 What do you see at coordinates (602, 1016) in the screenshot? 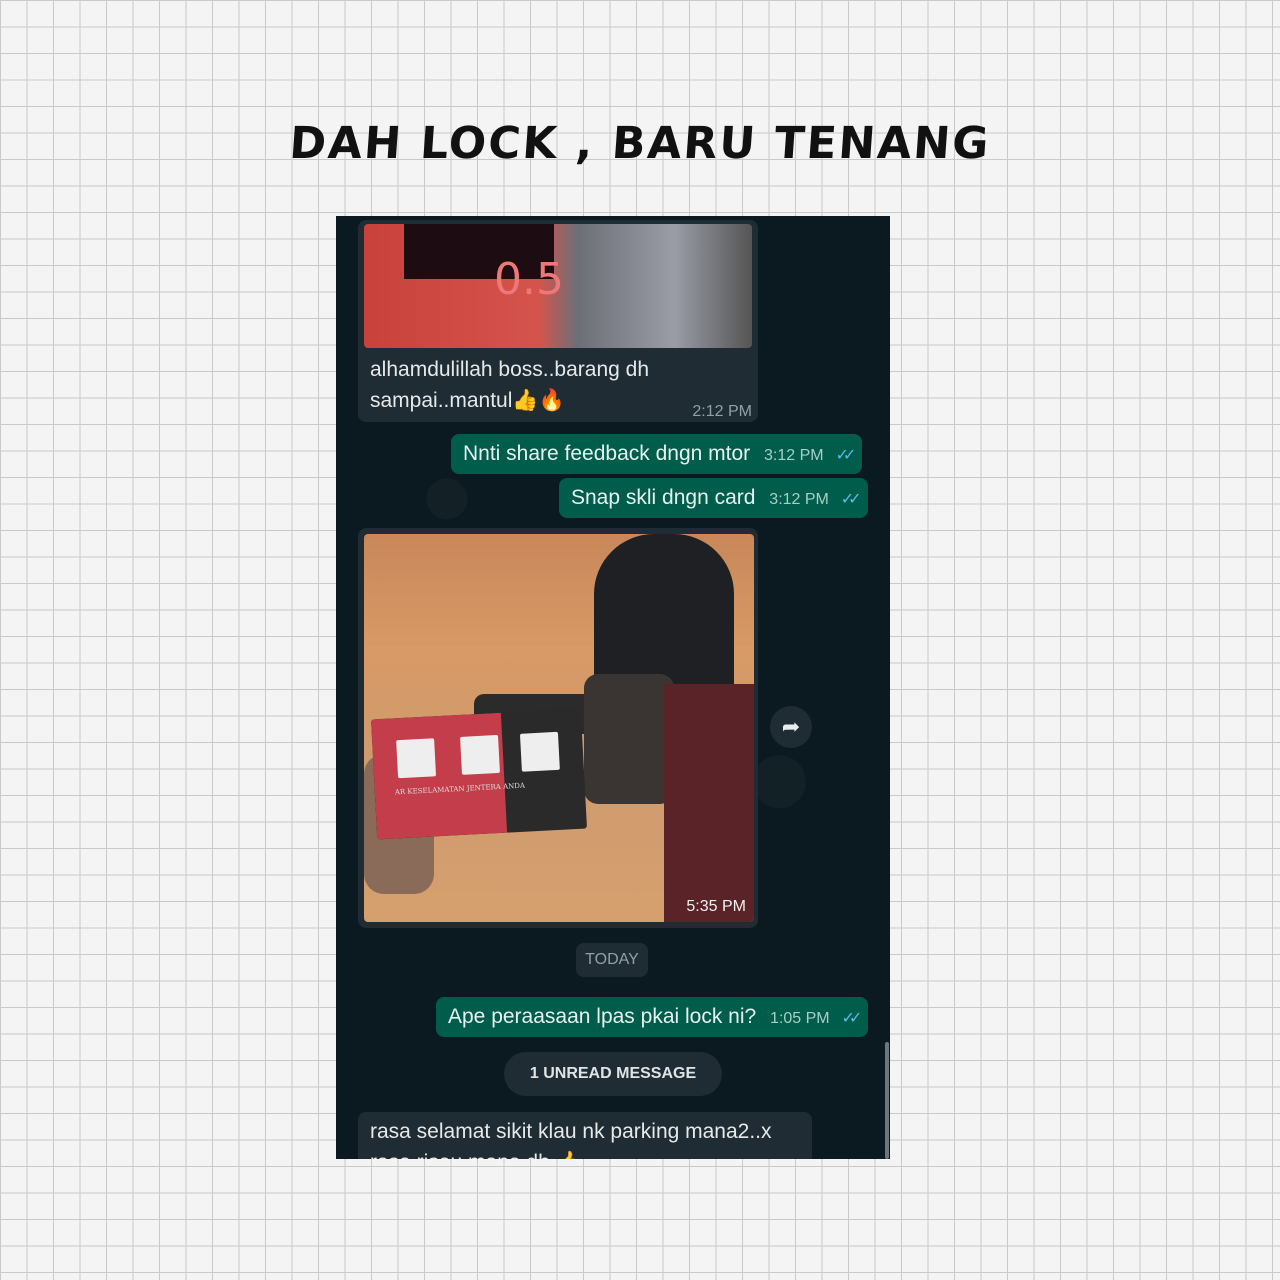
I see `message-text: Ape peraasaan lpas pkai lock ni?` at bounding box center [602, 1016].